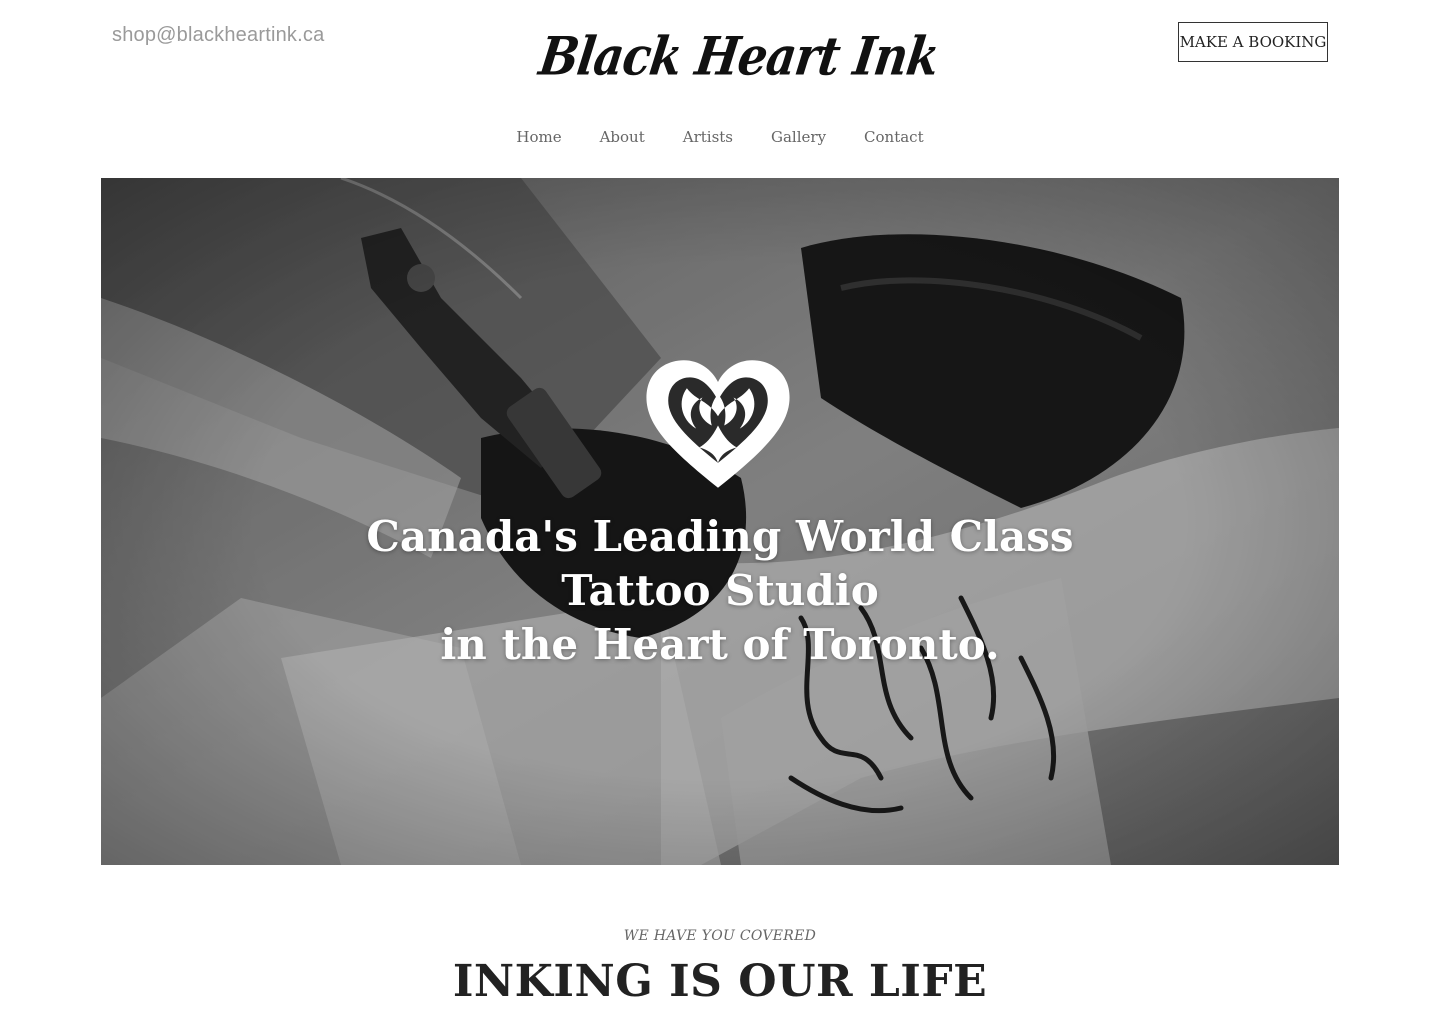 The width and height of the screenshot is (1440, 1024). I want to click on site-logo: Black Heart Ink, so click(739, 56).